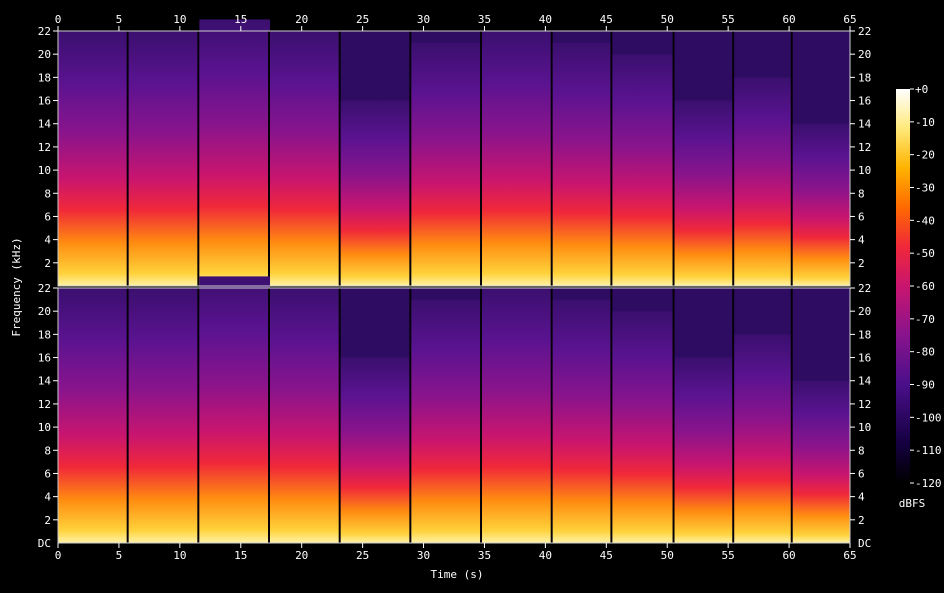 The width and height of the screenshot is (944, 593). What do you see at coordinates (925, 122) in the screenshot?
I see `colorbar-tick-label: -10` at bounding box center [925, 122].